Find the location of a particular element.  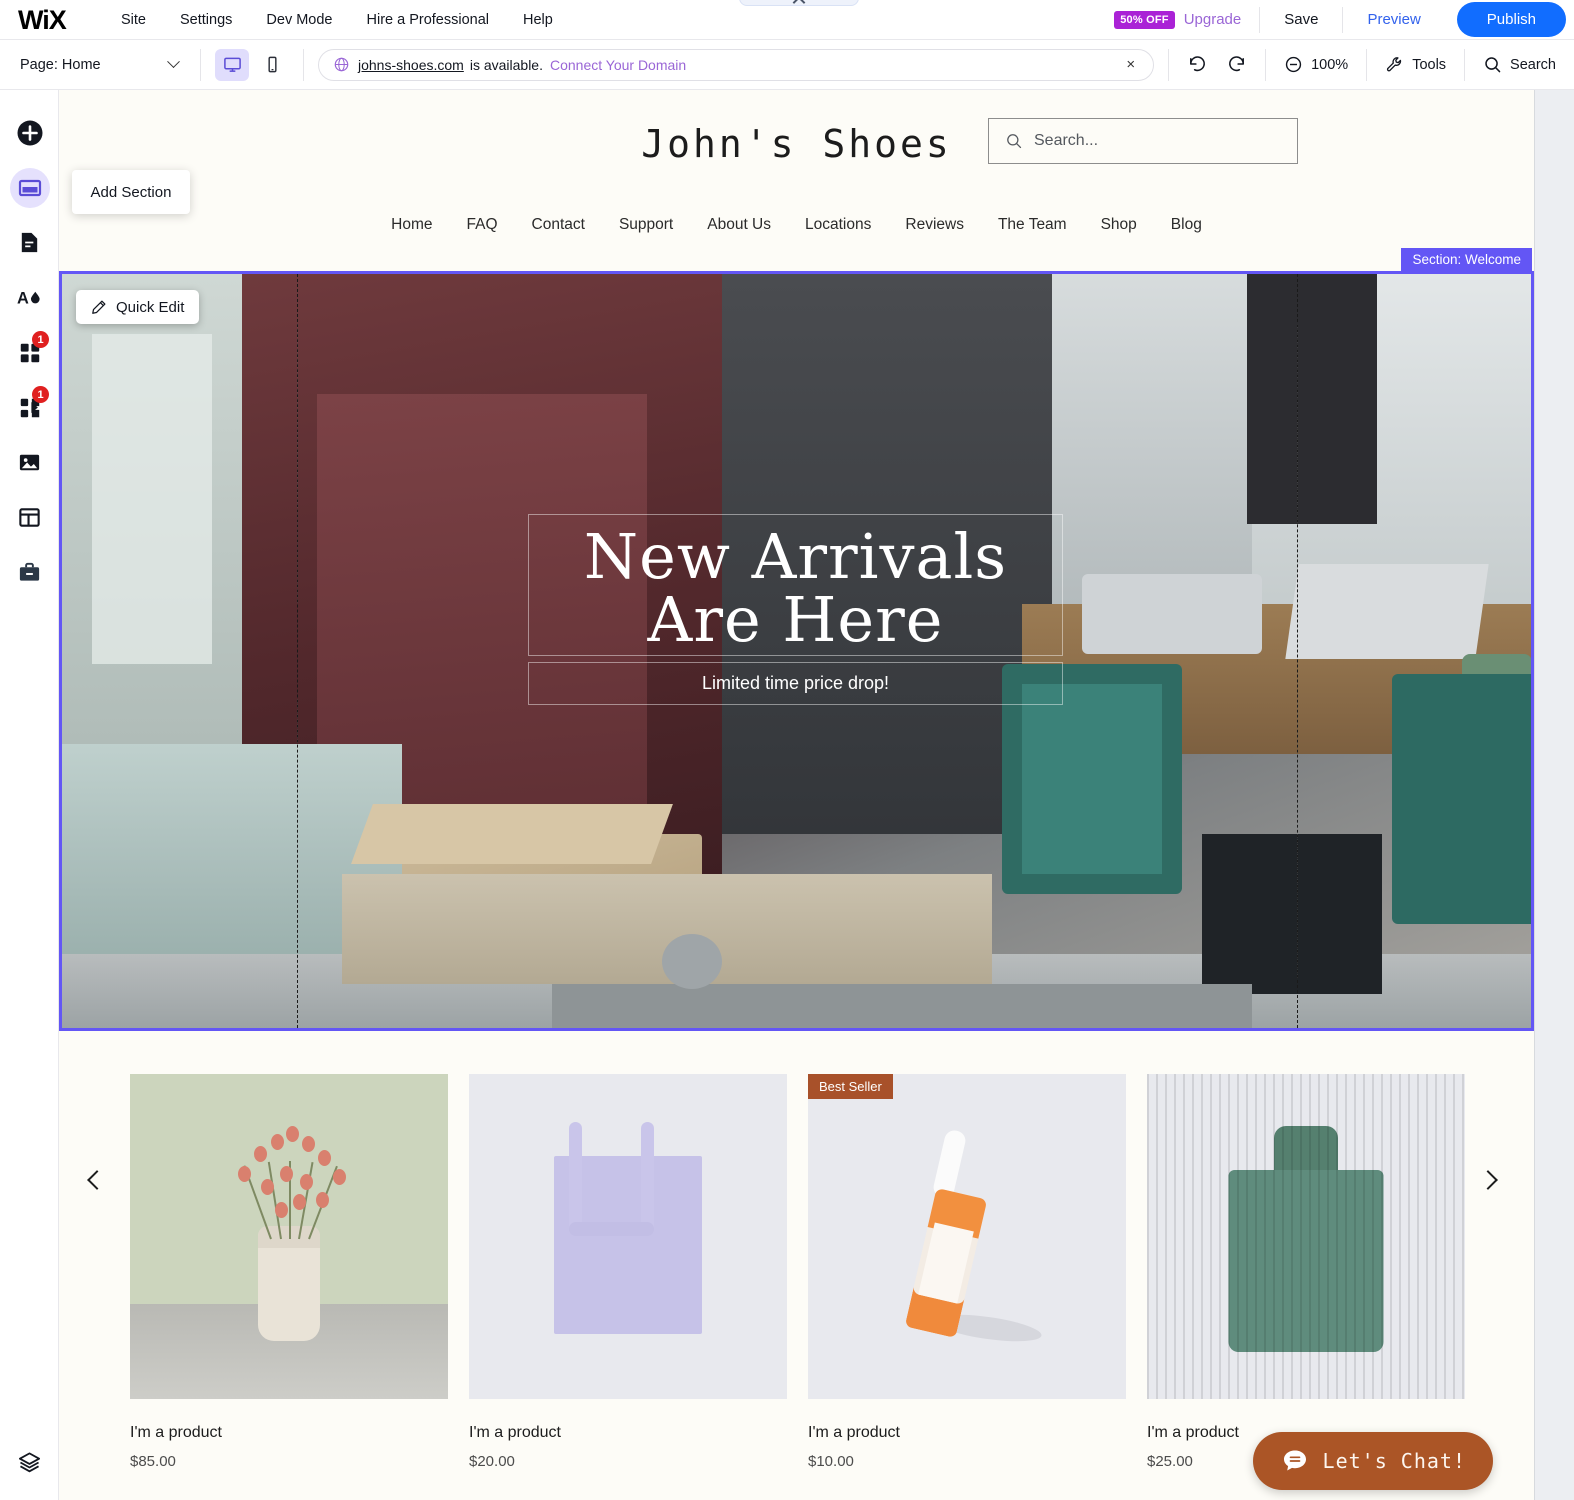

product-card: I'm a product $85.00 is located at coordinates (289, 1272).